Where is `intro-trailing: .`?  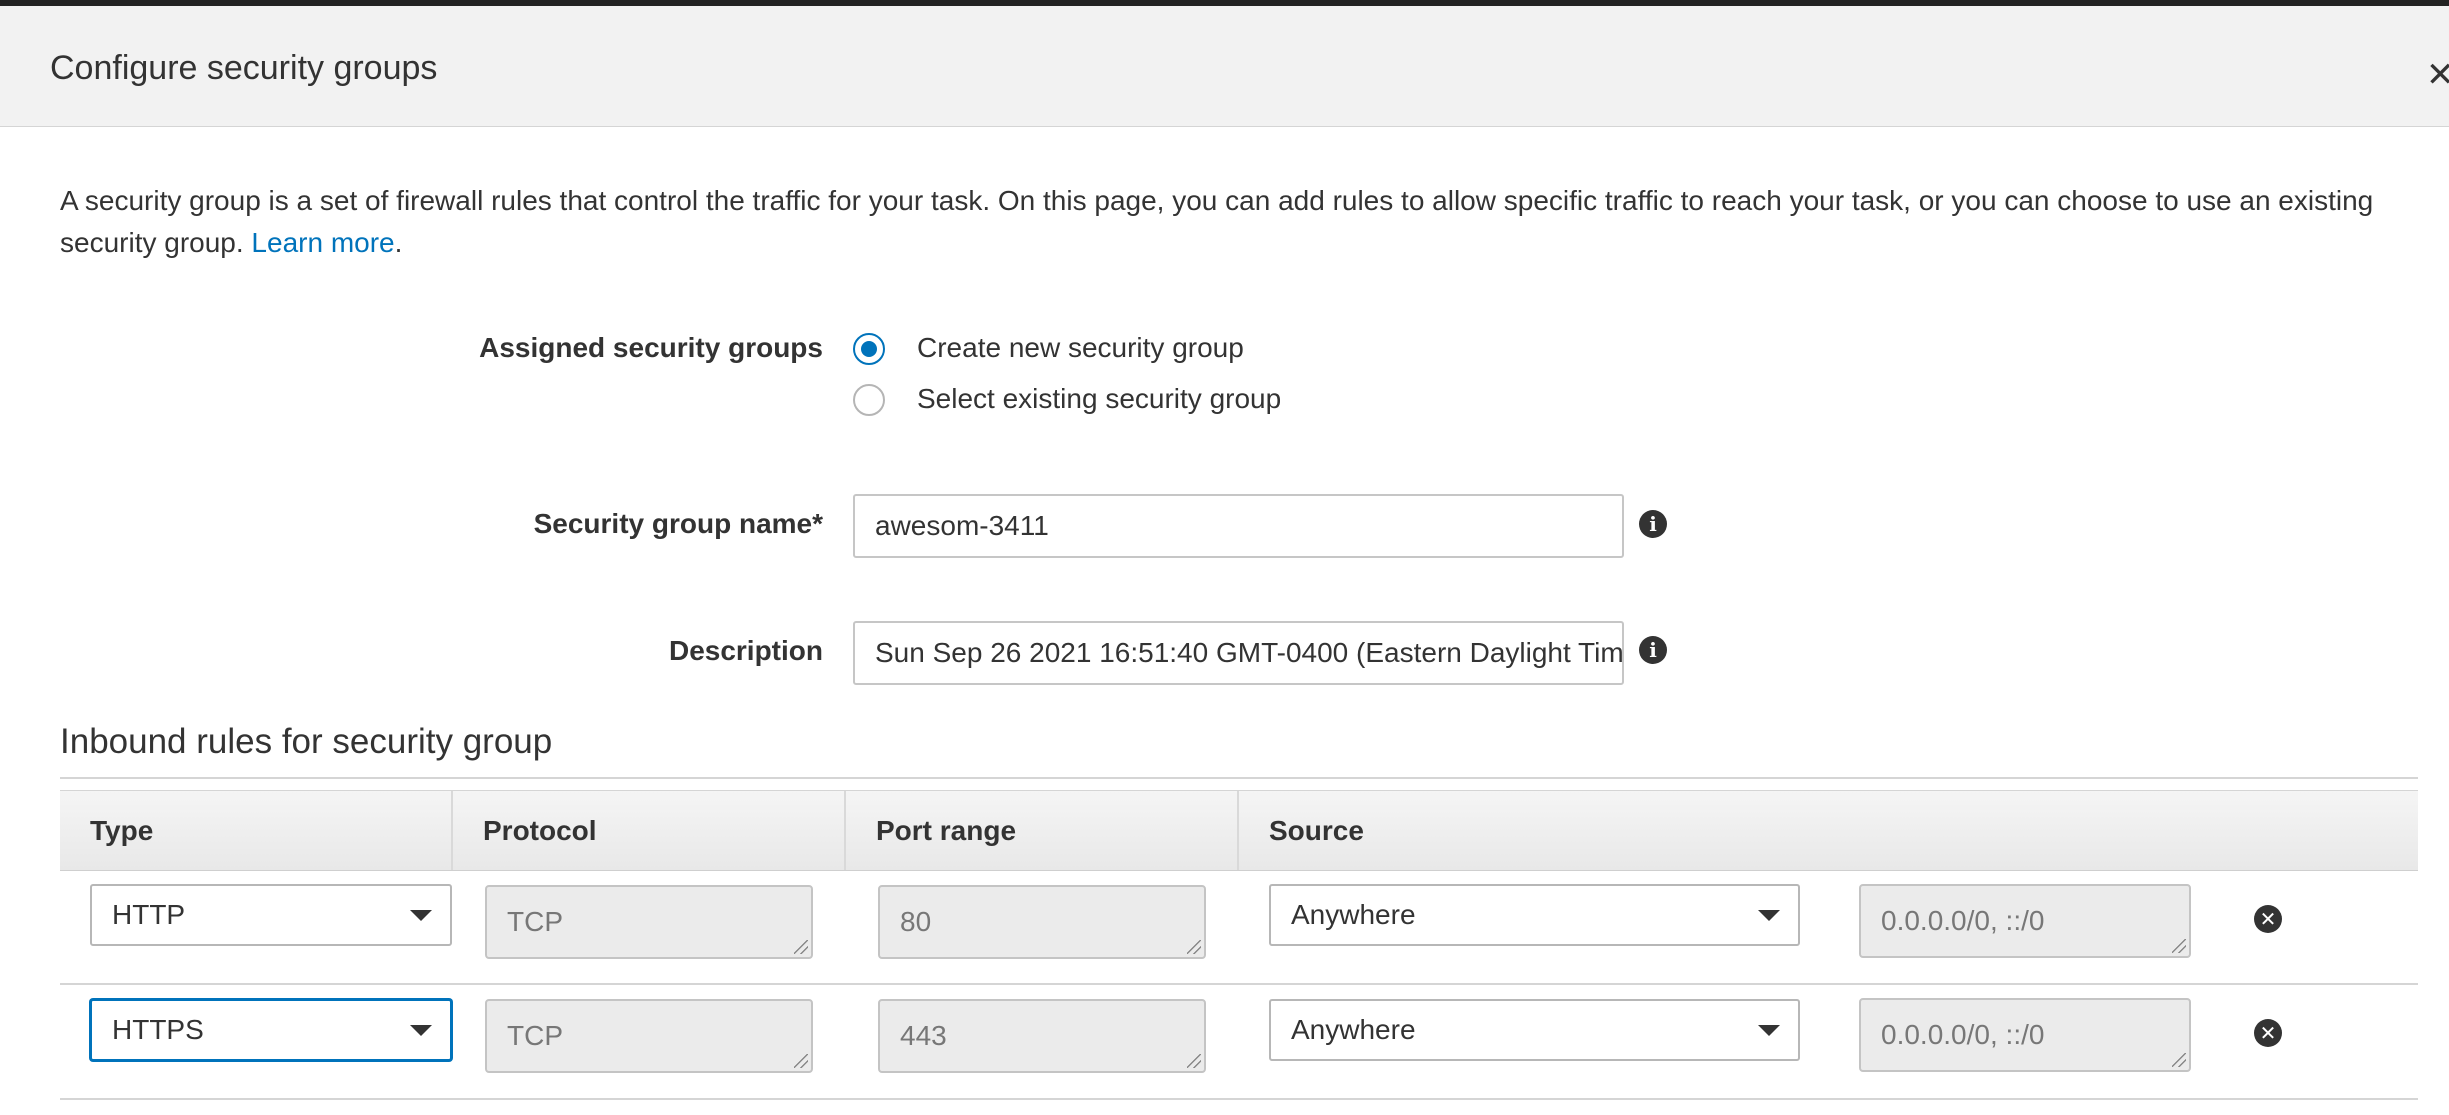
intro-trailing: . is located at coordinates (398, 242).